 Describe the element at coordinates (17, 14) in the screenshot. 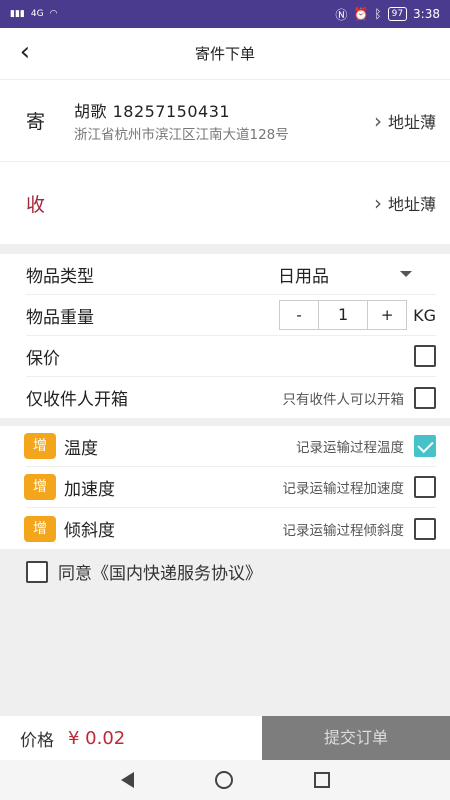

I see `signal-icon: ▮▮▮` at that location.